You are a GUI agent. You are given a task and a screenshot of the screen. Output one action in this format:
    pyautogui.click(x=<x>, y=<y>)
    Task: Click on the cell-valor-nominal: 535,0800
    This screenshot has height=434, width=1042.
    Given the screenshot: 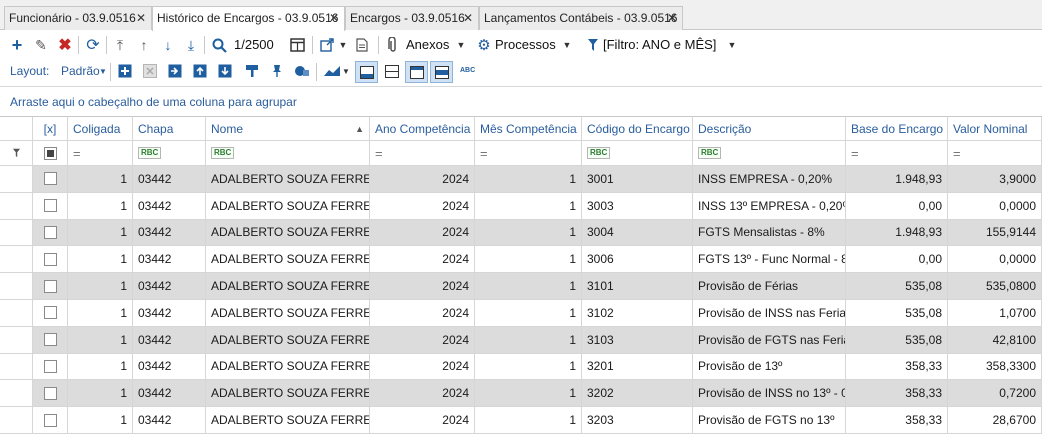 What is the action you would take?
    pyautogui.click(x=995, y=286)
    